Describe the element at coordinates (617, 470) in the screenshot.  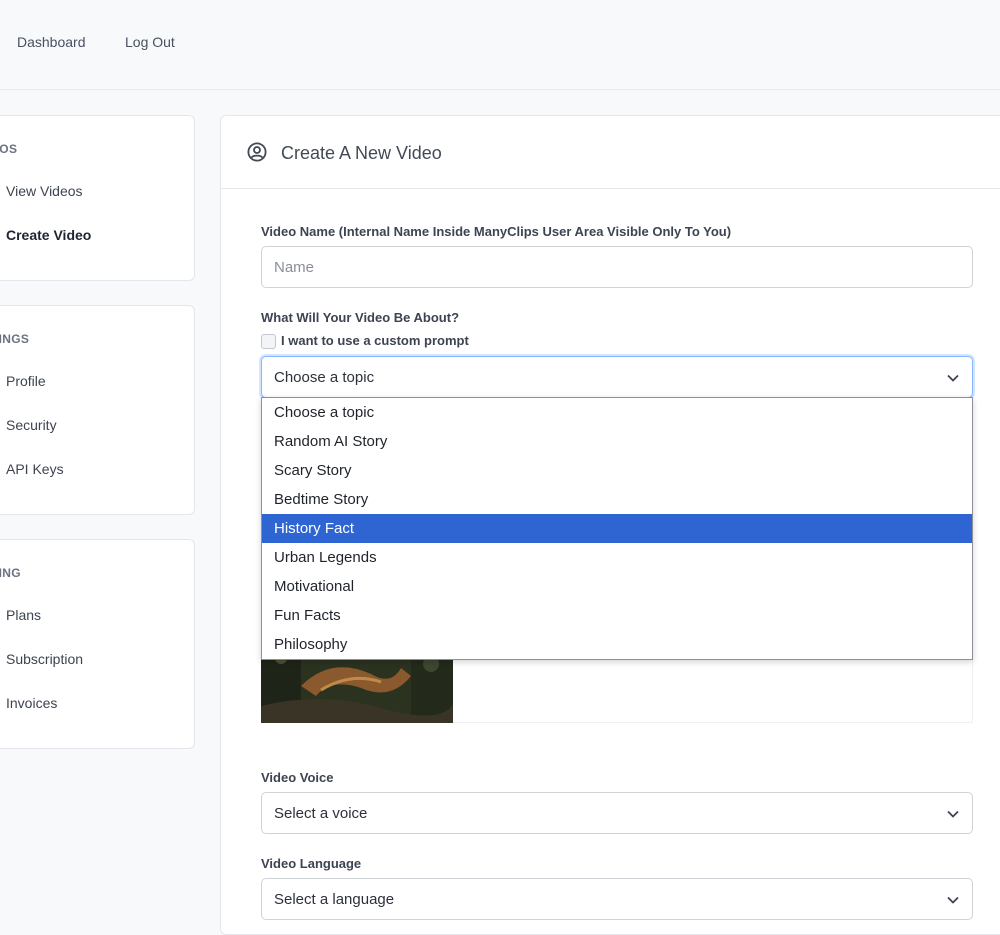
I see `topic-option: Scary Story` at that location.